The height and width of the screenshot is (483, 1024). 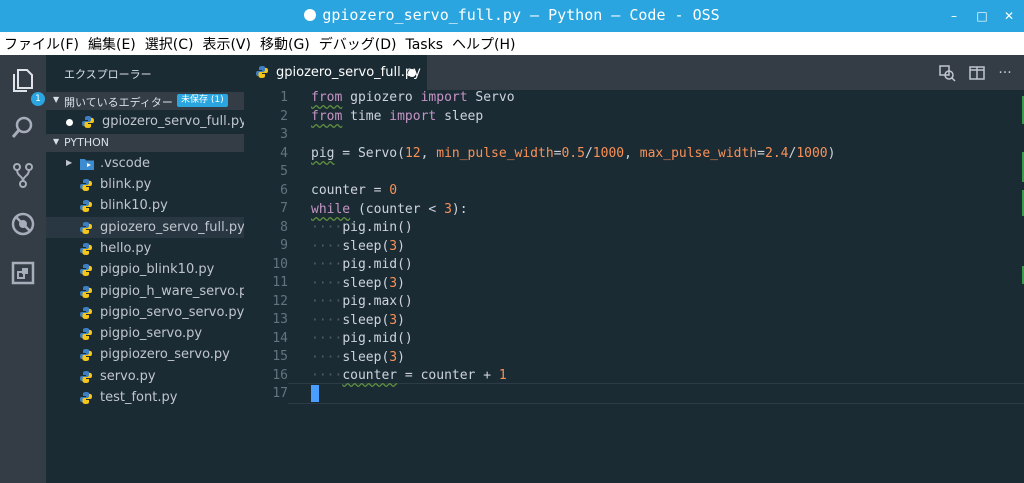 What do you see at coordinates (145, 184) in the screenshot?
I see `file-item: blink.py` at bounding box center [145, 184].